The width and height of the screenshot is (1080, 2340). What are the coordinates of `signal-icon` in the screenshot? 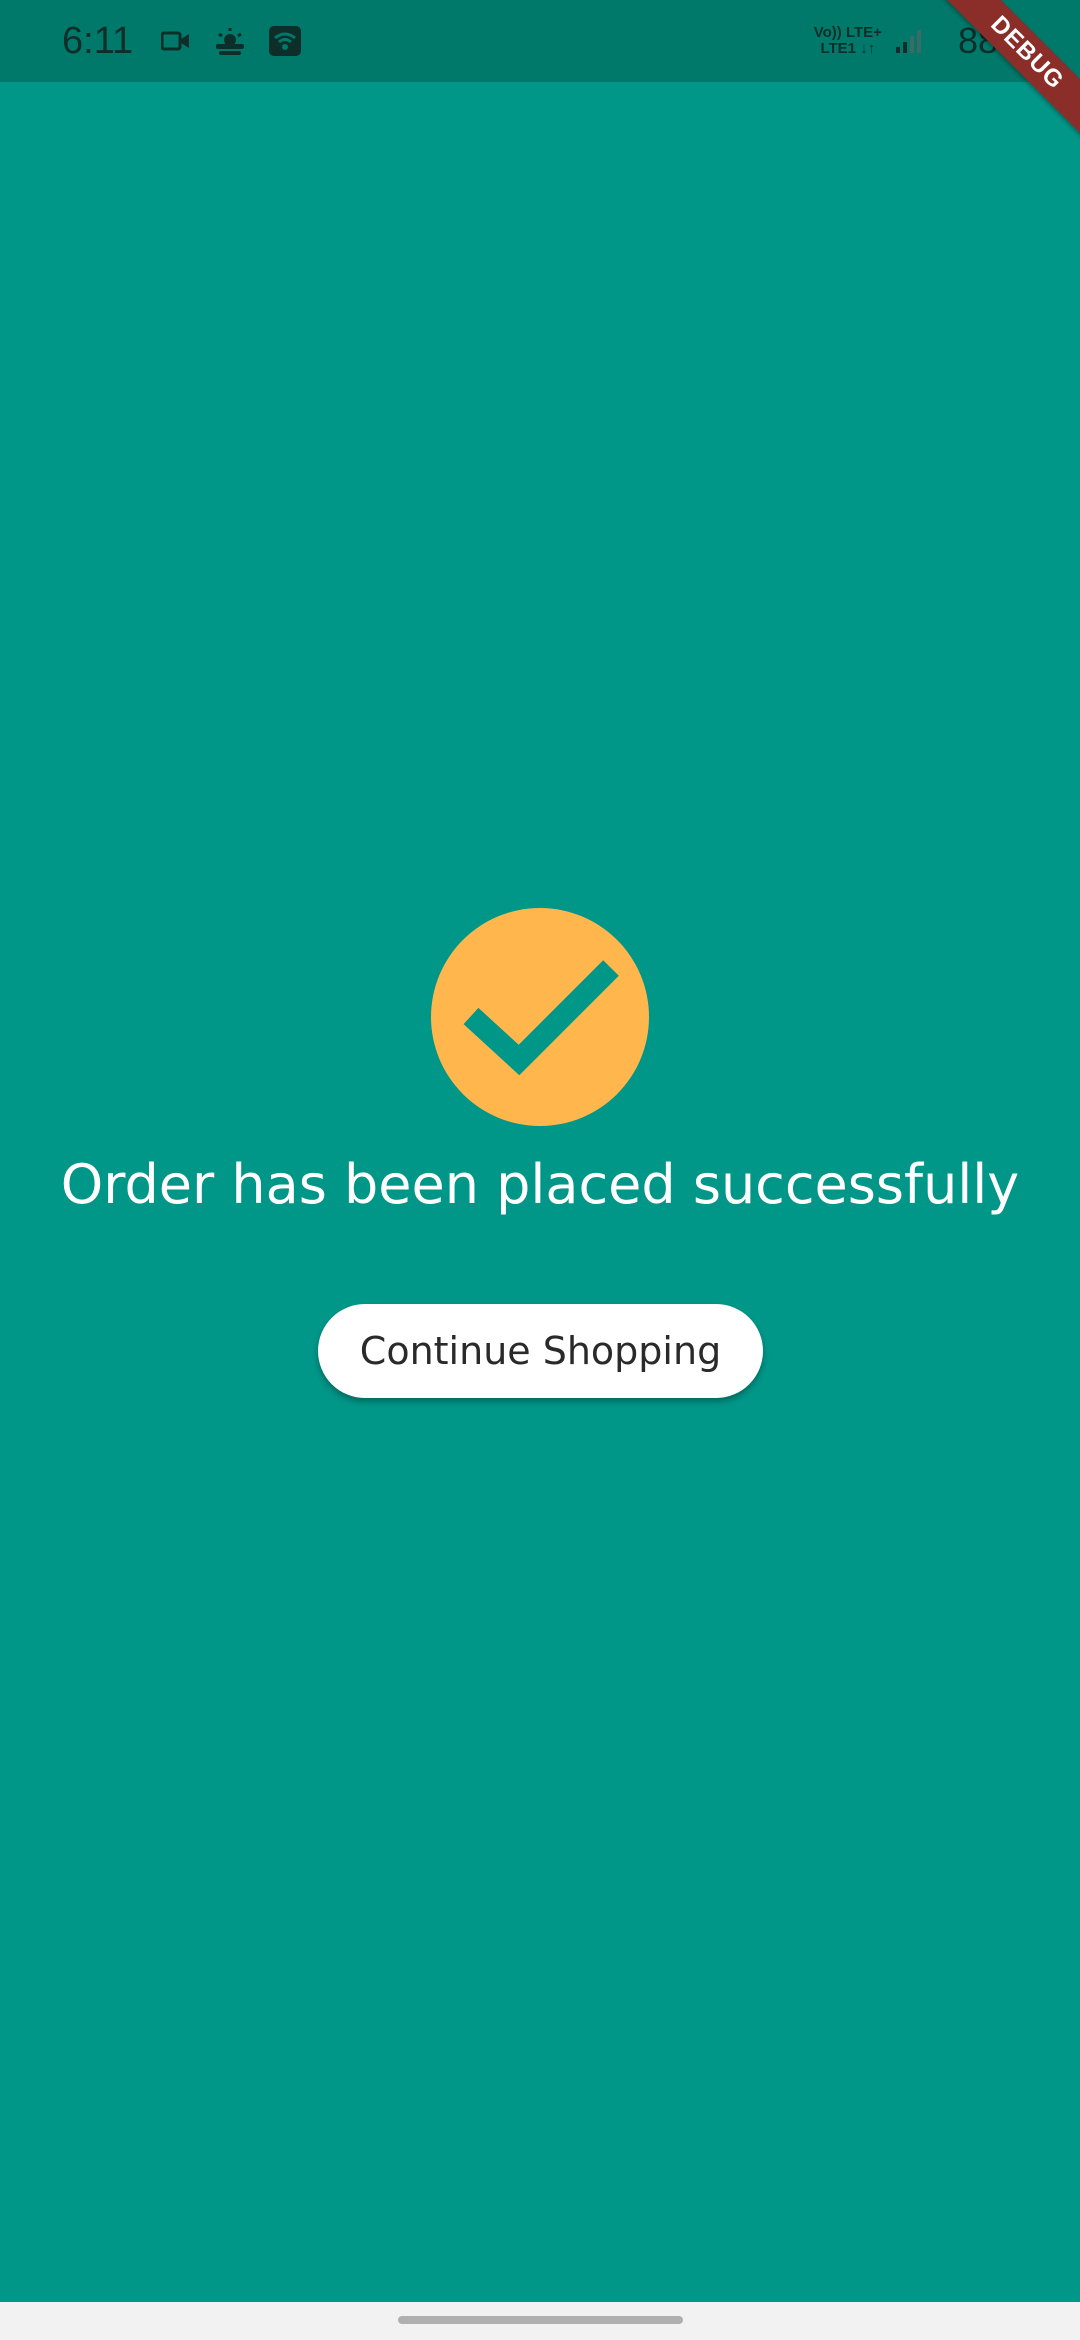 It's located at (909, 41).